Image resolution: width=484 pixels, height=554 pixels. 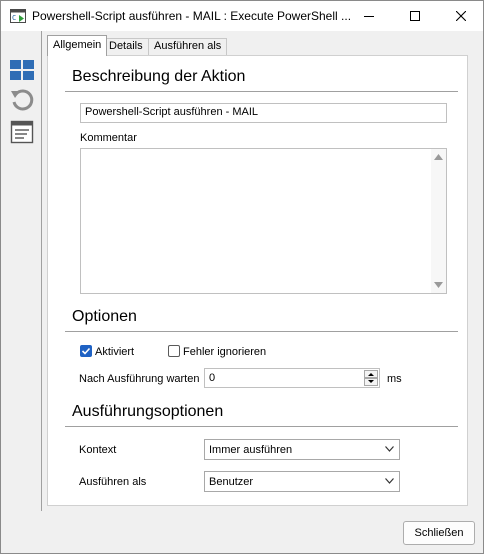 I want to click on tab-ausfuehren-als: Ausführen als, so click(x=188, y=46).